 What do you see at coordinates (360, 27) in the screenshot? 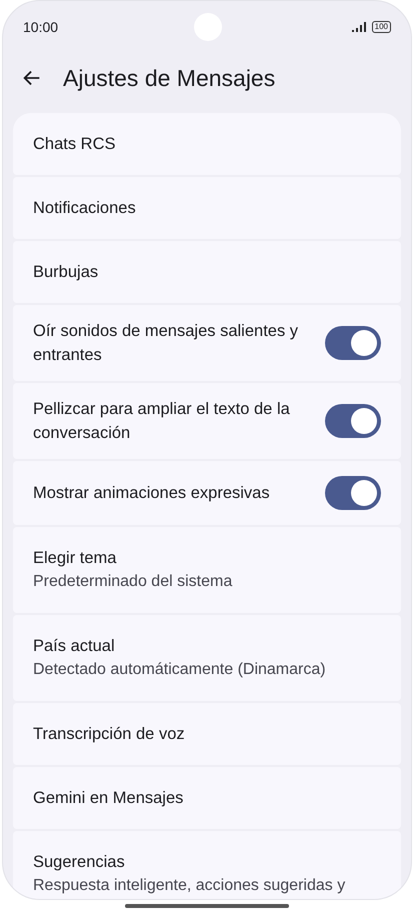
I see `signal-icon` at bounding box center [360, 27].